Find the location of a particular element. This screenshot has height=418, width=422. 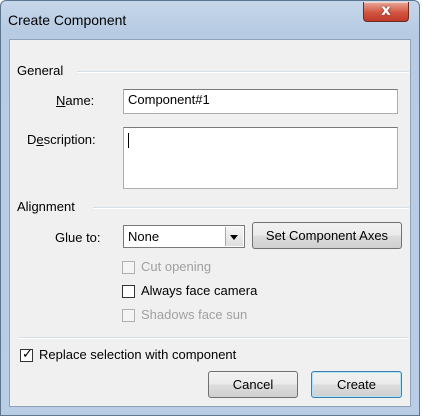

always-face-camera-label: Always face camera is located at coordinates (199, 290).